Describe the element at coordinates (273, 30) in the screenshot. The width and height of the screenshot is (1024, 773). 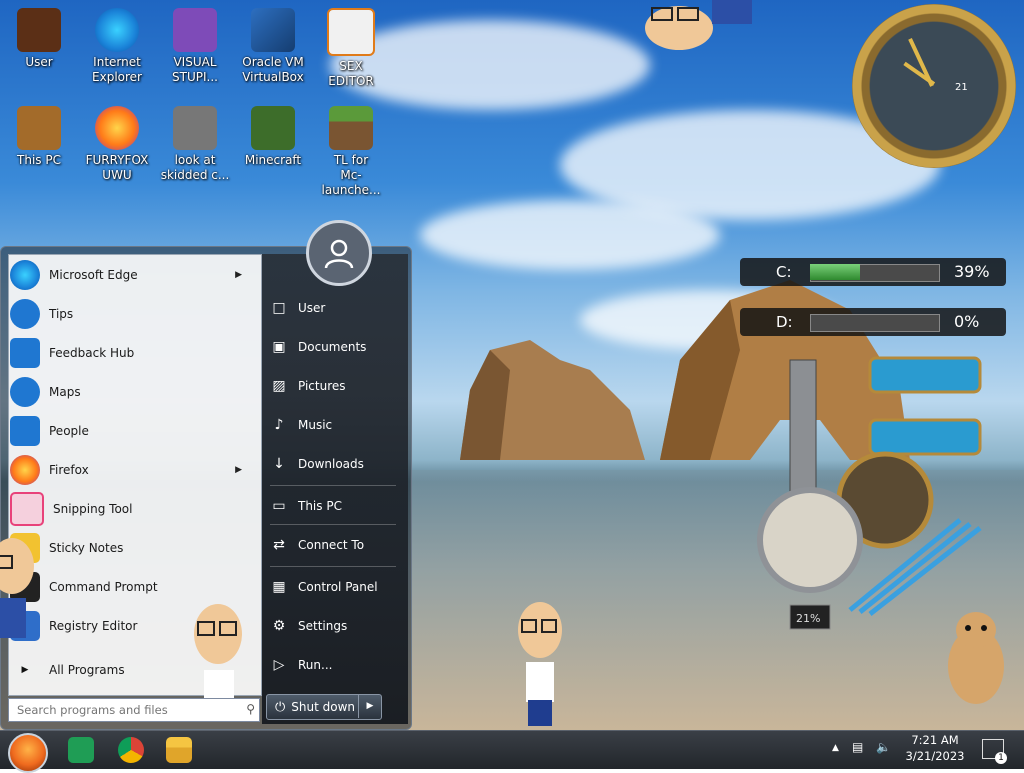
I see `virtualbox-icon` at that location.